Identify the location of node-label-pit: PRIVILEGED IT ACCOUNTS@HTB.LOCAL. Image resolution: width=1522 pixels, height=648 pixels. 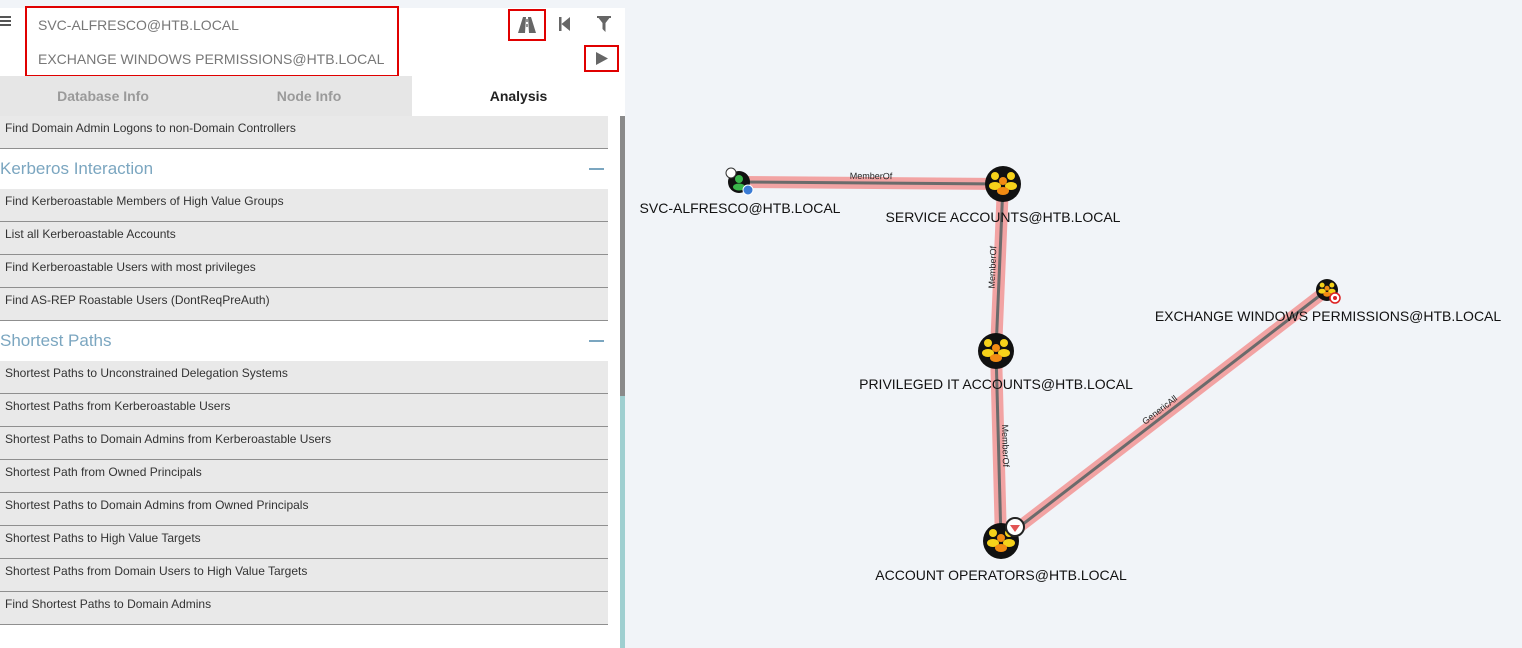
(996, 384).